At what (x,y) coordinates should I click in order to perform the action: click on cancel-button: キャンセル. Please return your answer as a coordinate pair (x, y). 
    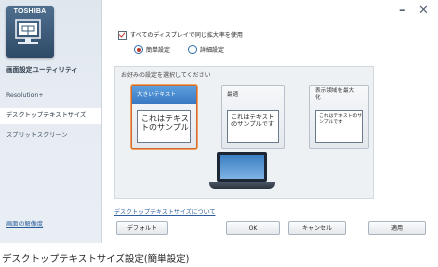
    Looking at the image, I should click on (317, 228).